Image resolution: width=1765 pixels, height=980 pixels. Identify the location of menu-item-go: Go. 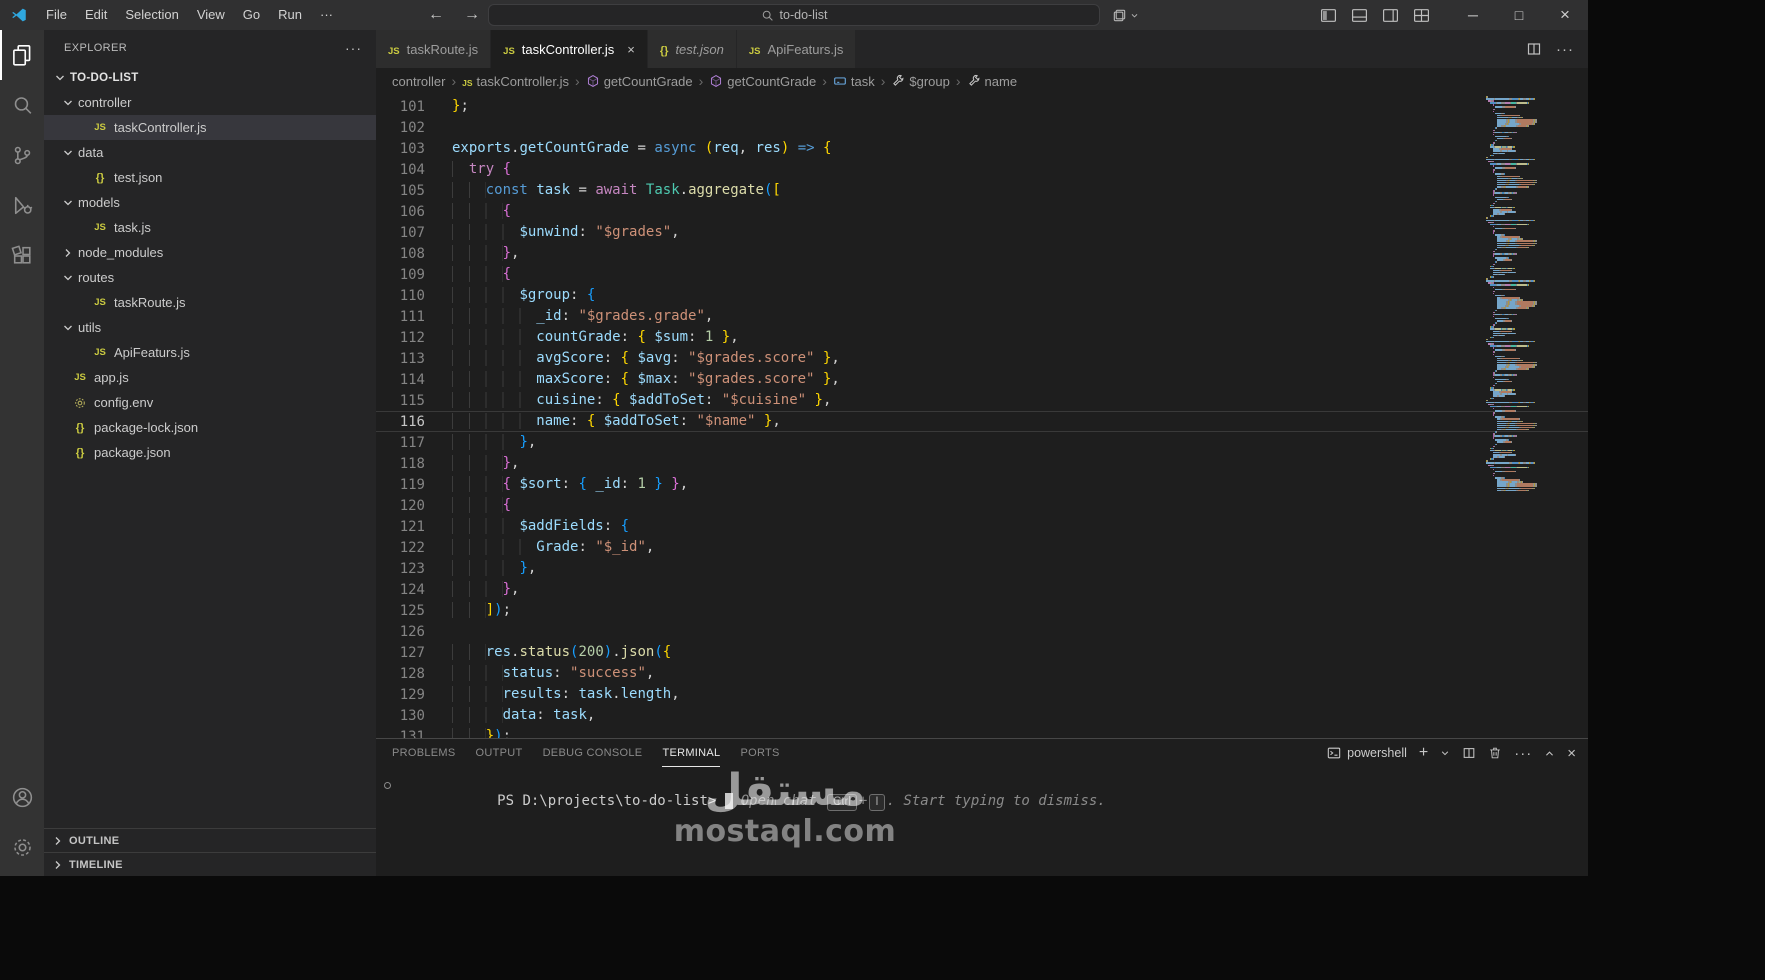
(251, 15).